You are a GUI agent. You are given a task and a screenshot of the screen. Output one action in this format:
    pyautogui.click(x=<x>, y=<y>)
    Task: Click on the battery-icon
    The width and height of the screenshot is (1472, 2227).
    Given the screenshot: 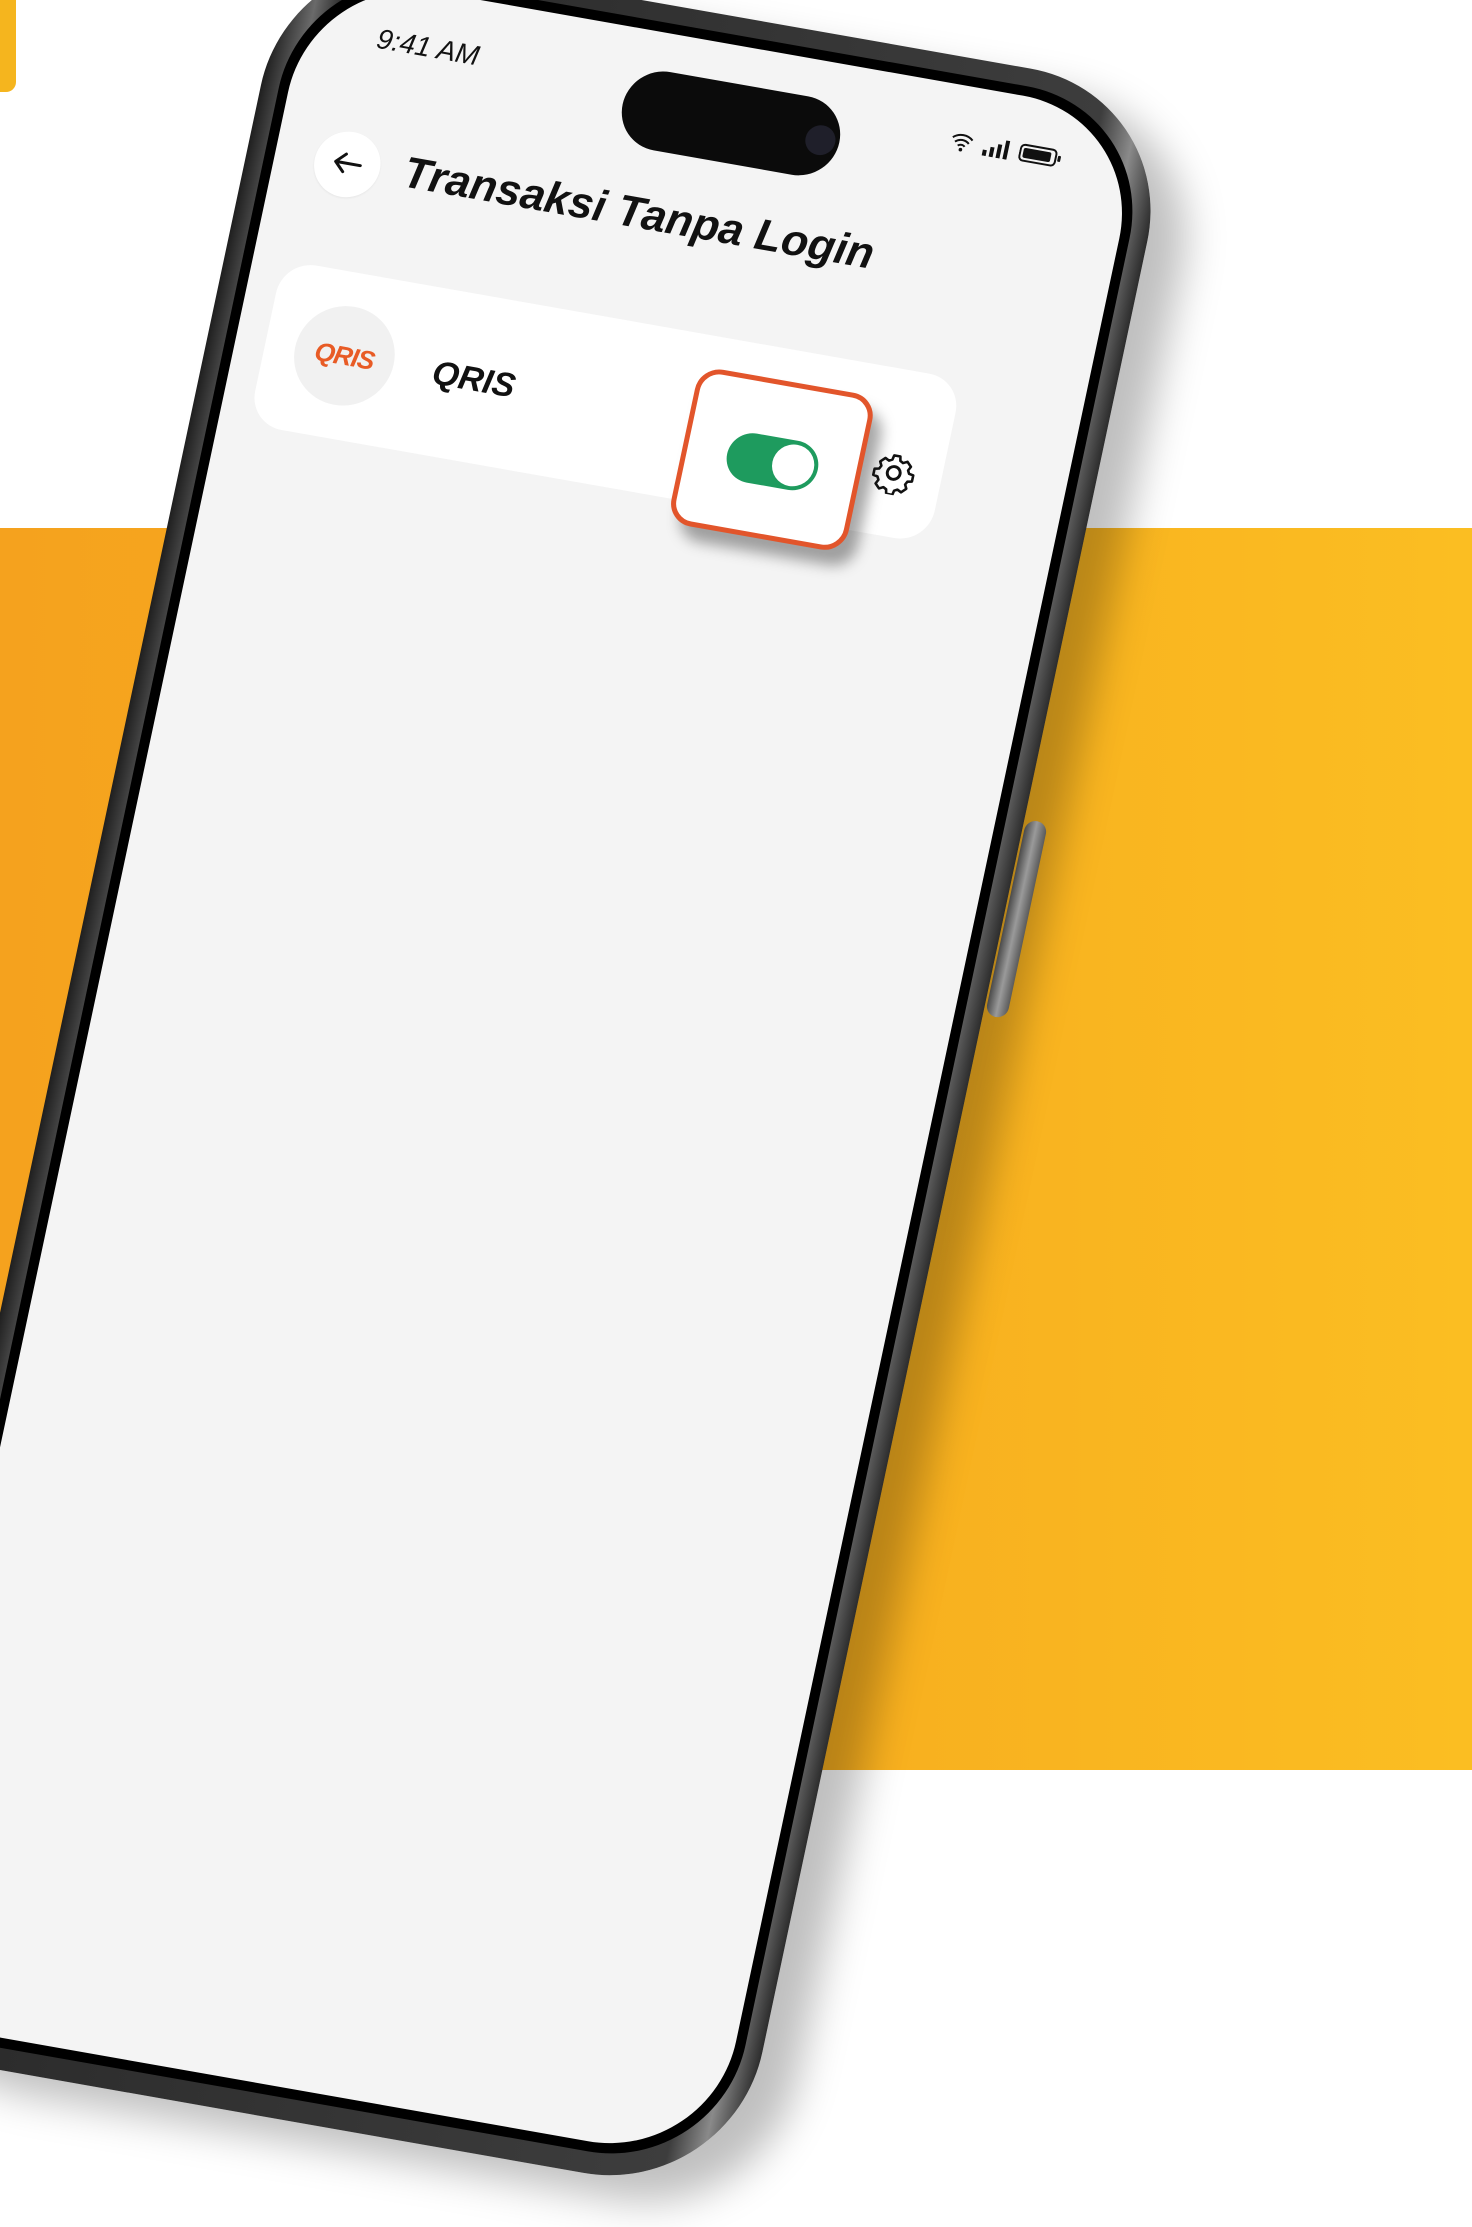 What is the action you would take?
    pyautogui.click(x=1041, y=156)
    